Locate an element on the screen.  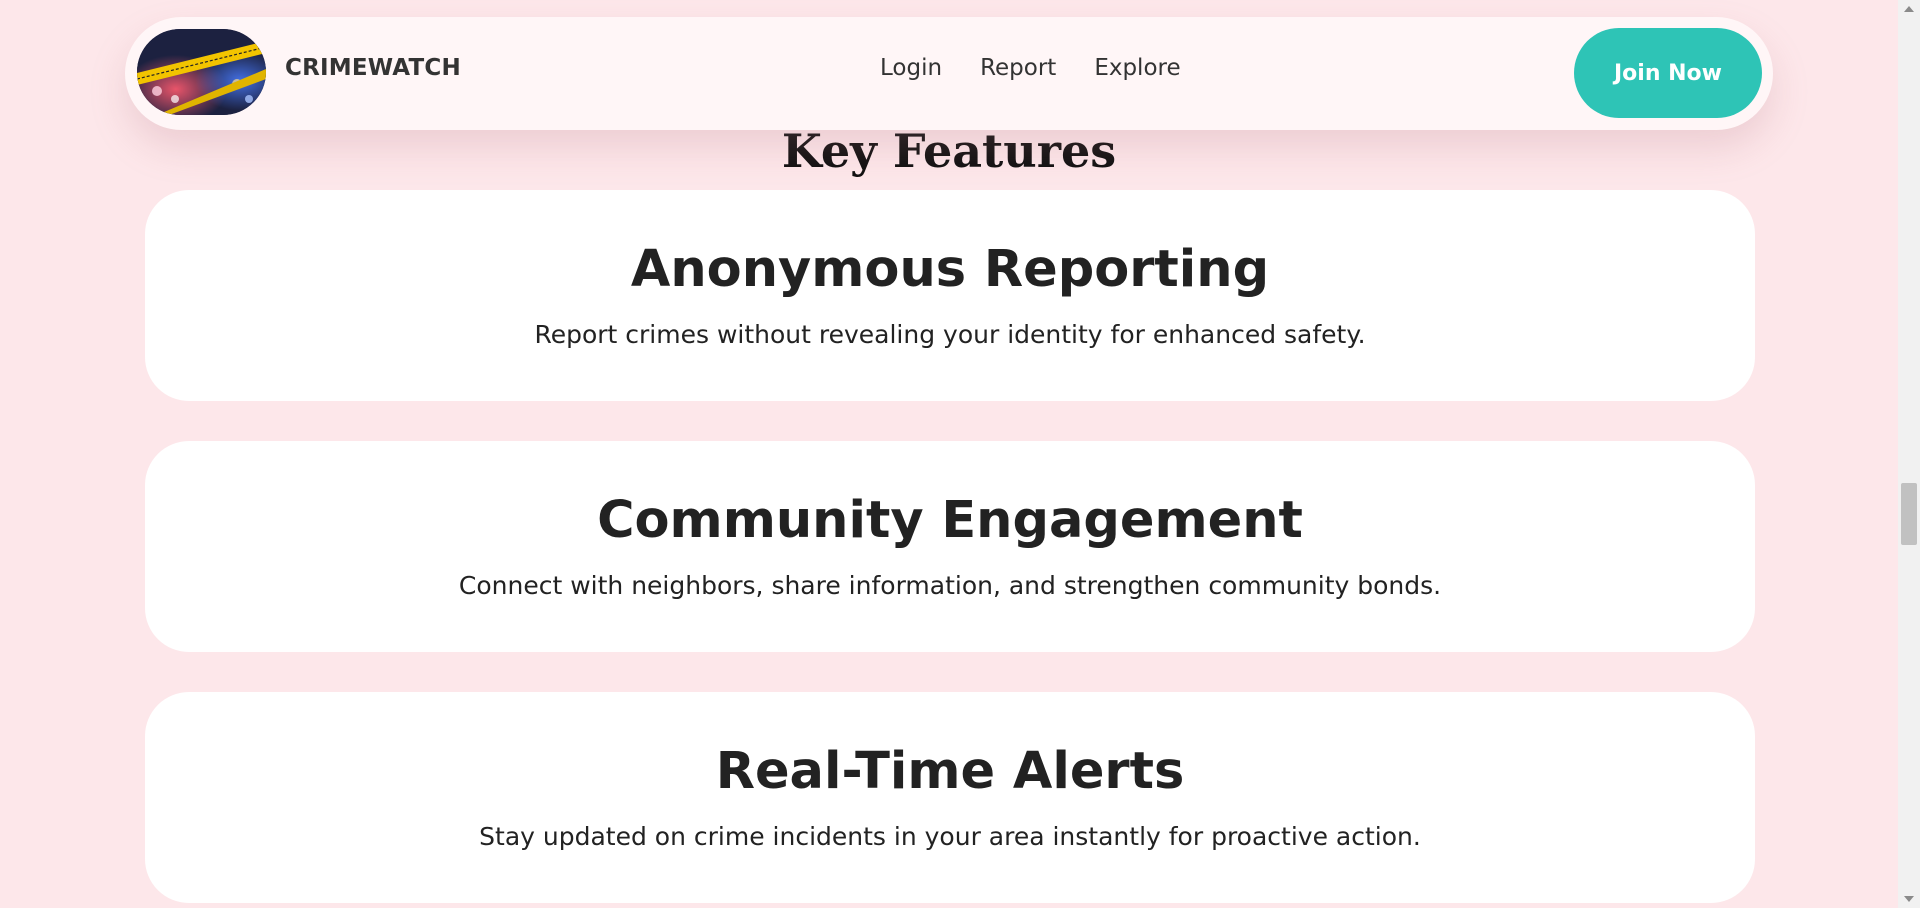
nav-links: Login Report Explore is located at coordinates (1030, 68).